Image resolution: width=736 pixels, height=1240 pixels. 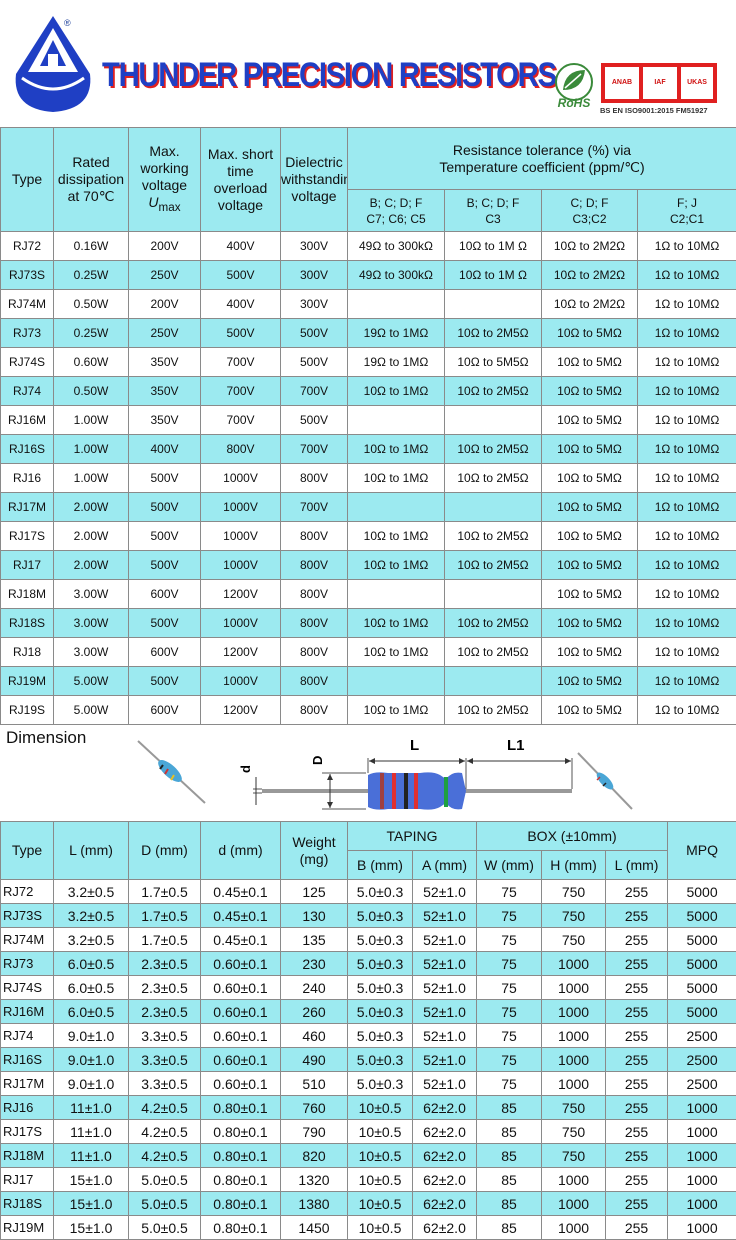 What do you see at coordinates (91, 362) in the screenshot?
I see `table-cell: 0.60W` at bounding box center [91, 362].